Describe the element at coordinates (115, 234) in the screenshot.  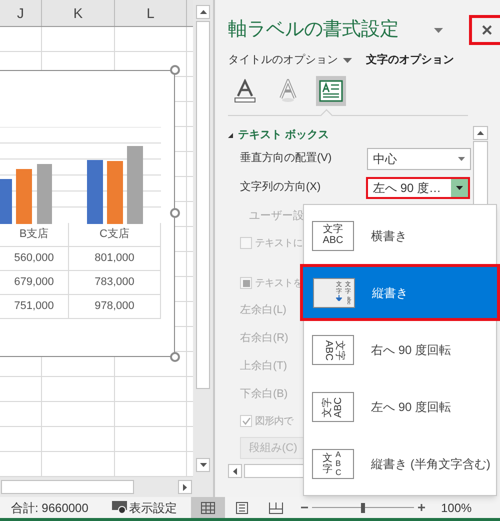
I see `table-header: C支店` at that location.